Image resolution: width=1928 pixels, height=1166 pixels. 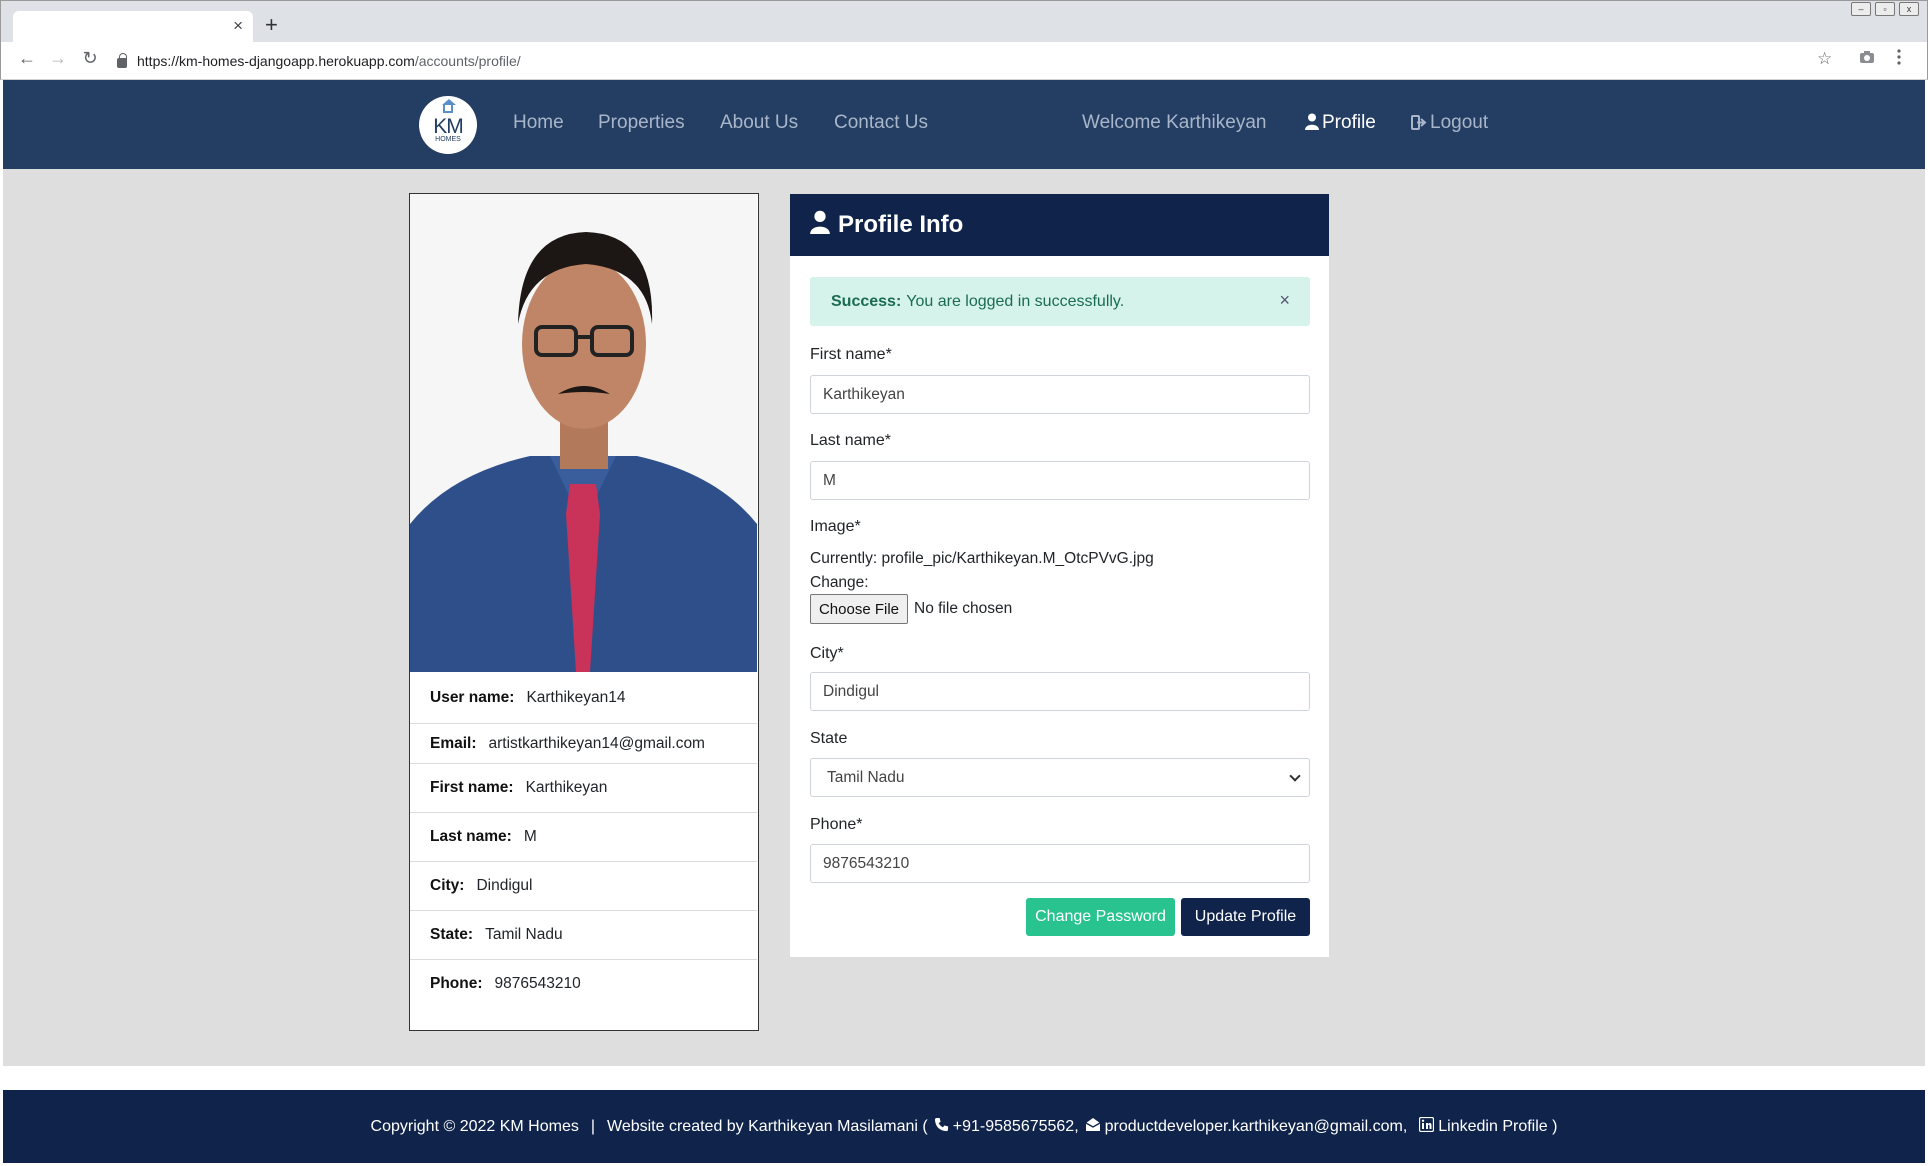 I want to click on image-change-label: Change:, so click(x=839, y=582).